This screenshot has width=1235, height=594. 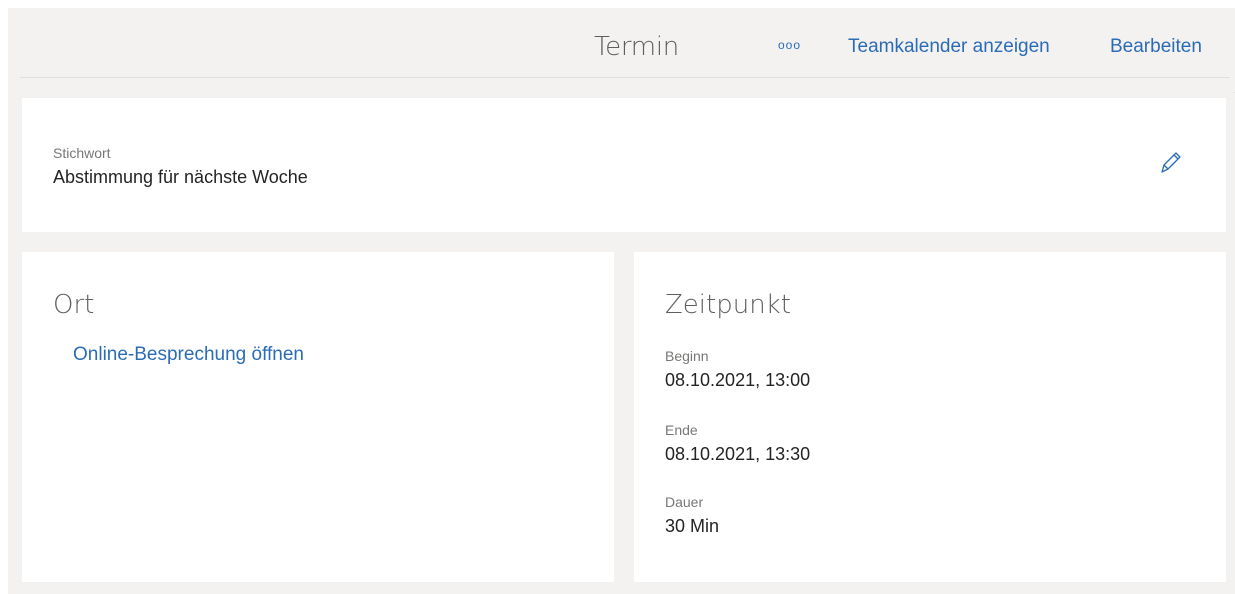 What do you see at coordinates (789, 45) in the screenshot?
I see `more-options-button: ooo` at bounding box center [789, 45].